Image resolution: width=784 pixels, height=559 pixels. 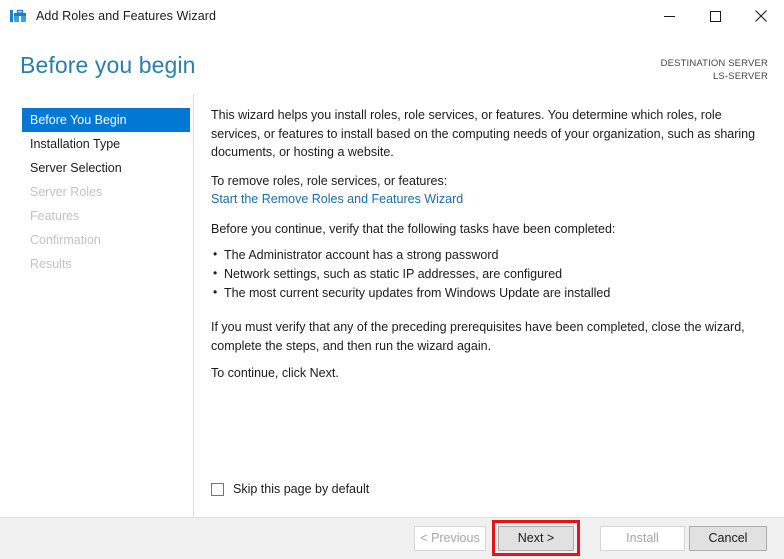 What do you see at coordinates (536, 538) in the screenshot?
I see `next-button: Next >` at bounding box center [536, 538].